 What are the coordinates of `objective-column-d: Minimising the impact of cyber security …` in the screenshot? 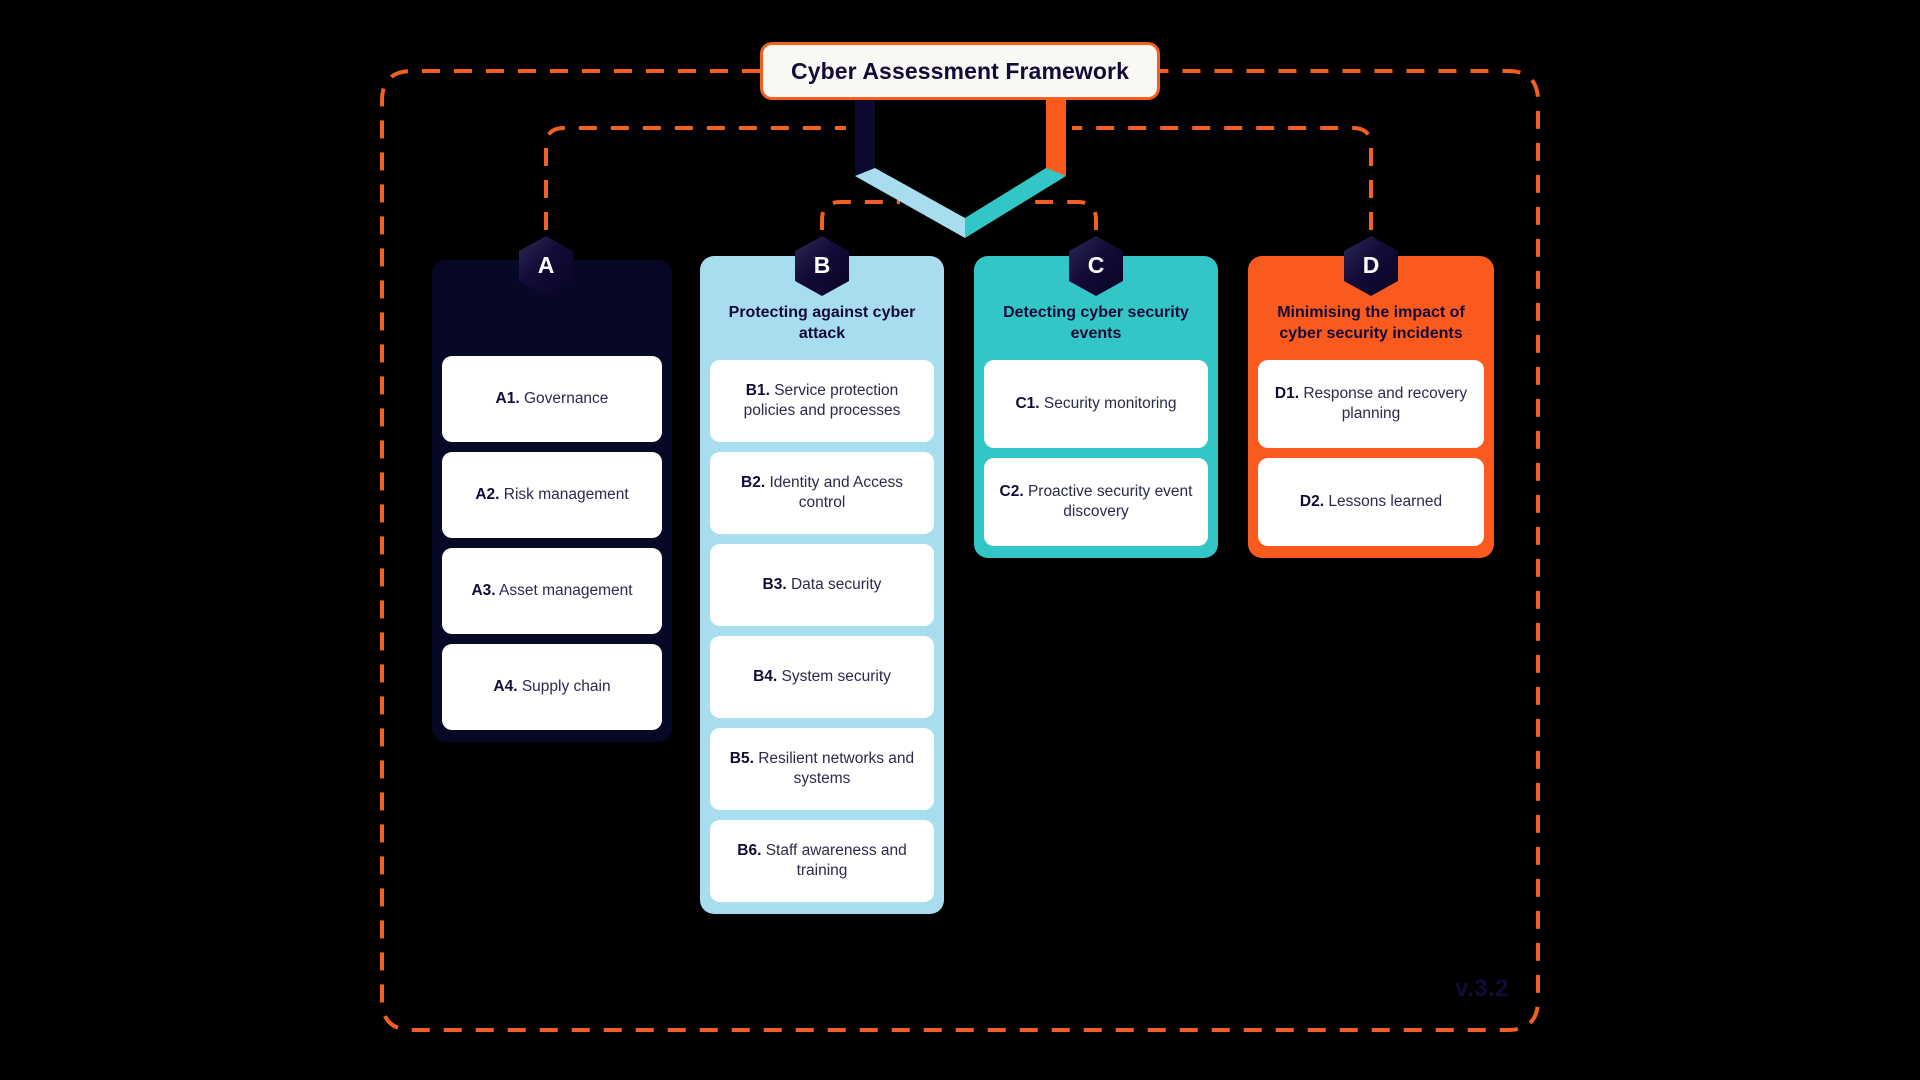 It's located at (1371, 407).